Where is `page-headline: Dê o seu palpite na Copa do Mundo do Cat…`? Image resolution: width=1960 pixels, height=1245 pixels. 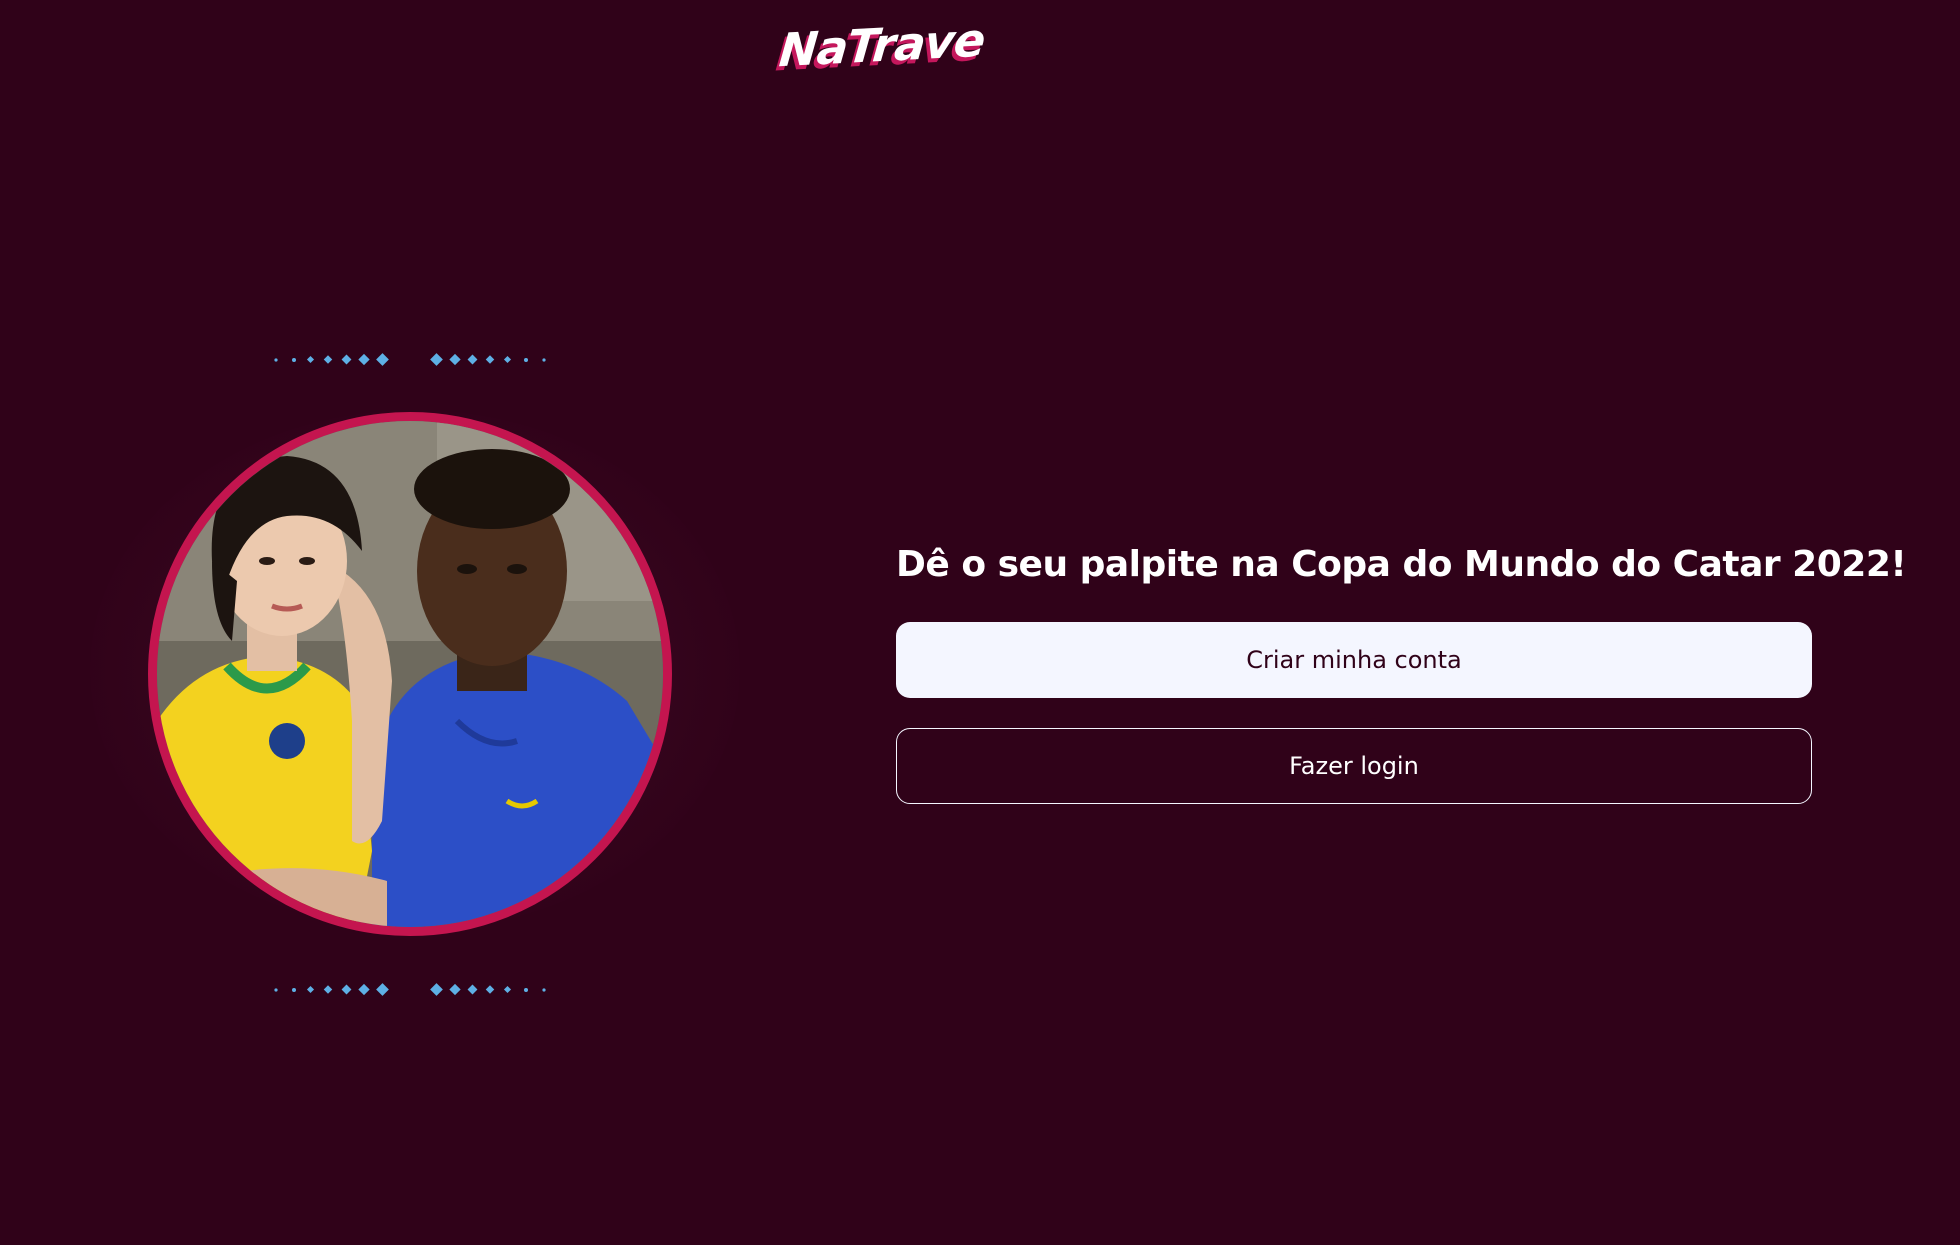
page-headline: Dê o seu palpite na Copa do Mundo do Cat… is located at coordinates (1401, 564).